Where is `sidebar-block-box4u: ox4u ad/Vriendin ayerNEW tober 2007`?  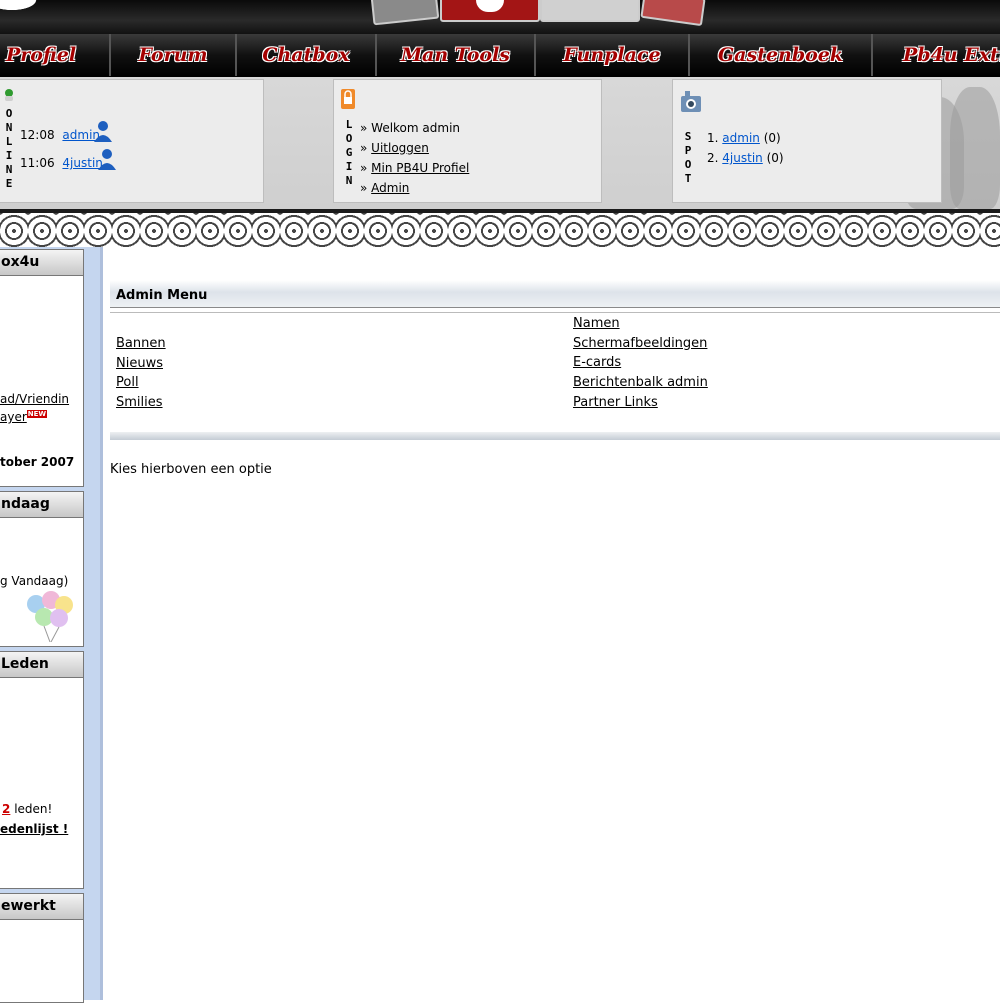
sidebar-block-box4u: ox4u ad/Vriendin ayerNEW tober 2007 is located at coordinates (42, 368).